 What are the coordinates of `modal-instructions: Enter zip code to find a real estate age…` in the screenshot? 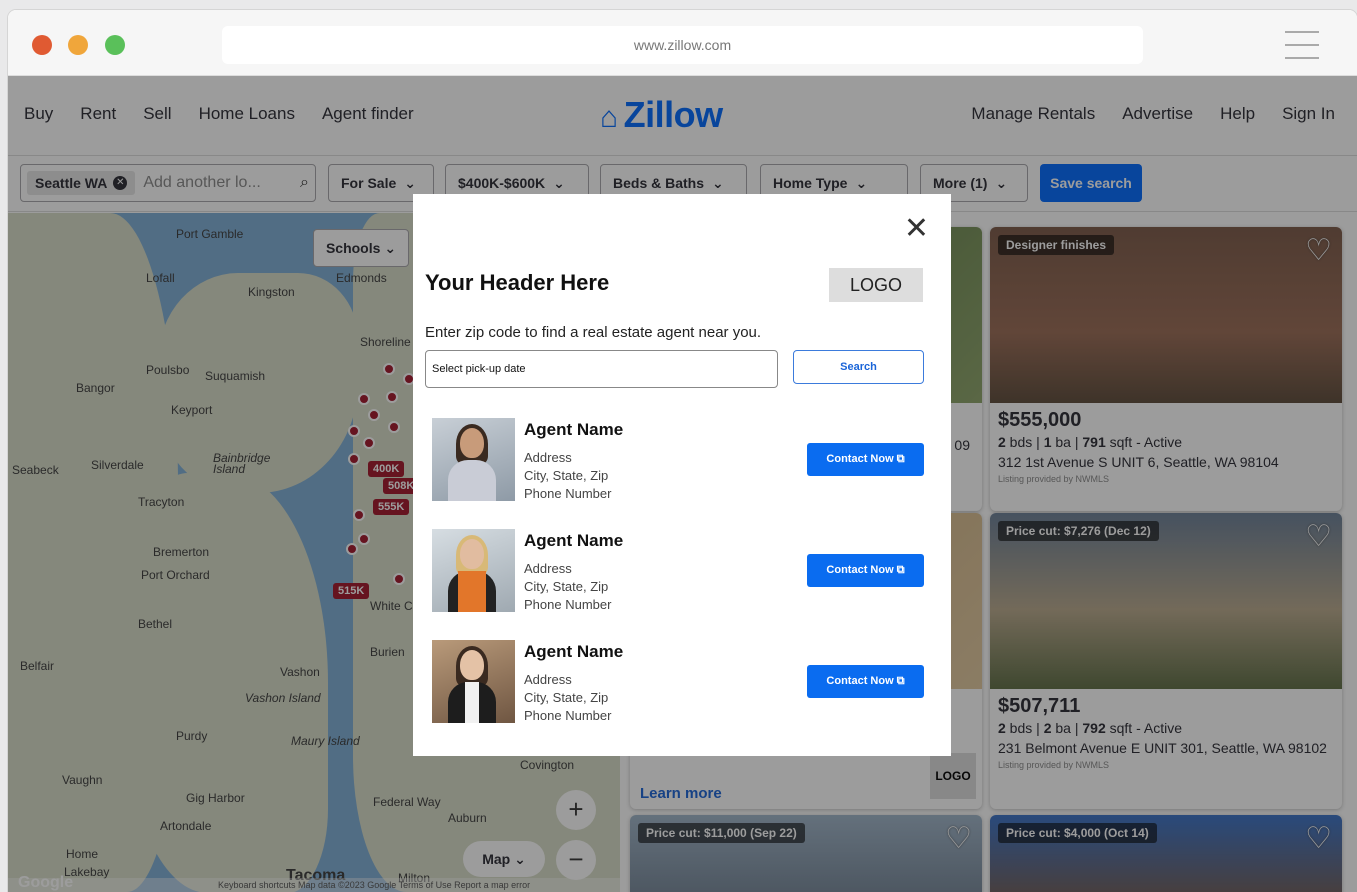 It's located at (593, 332).